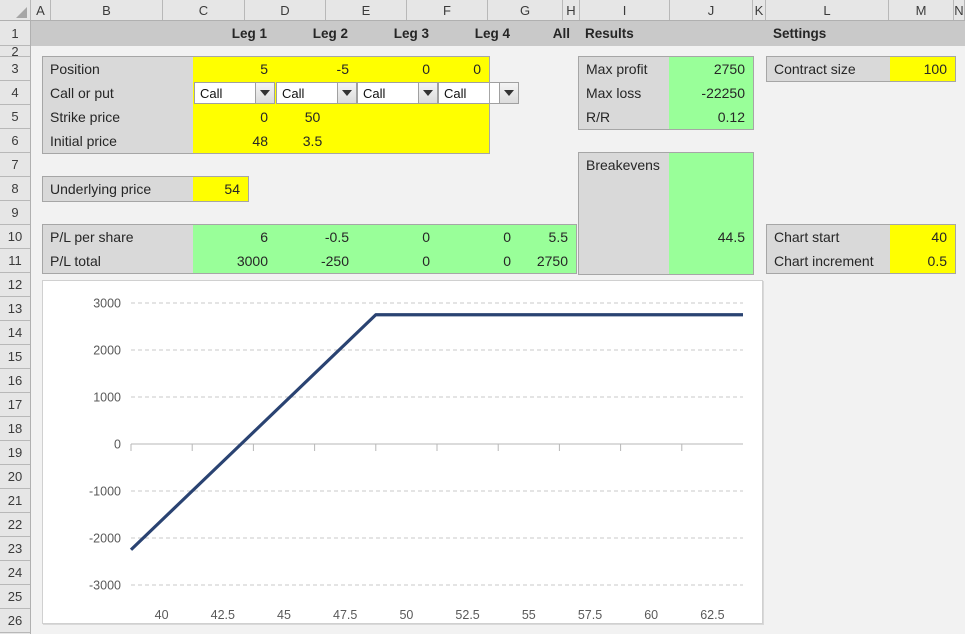 The image size is (965, 634). Describe the element at coordinates (153, 33) in the screenshot. I see `banner-leg1: Leg 1` at that location.